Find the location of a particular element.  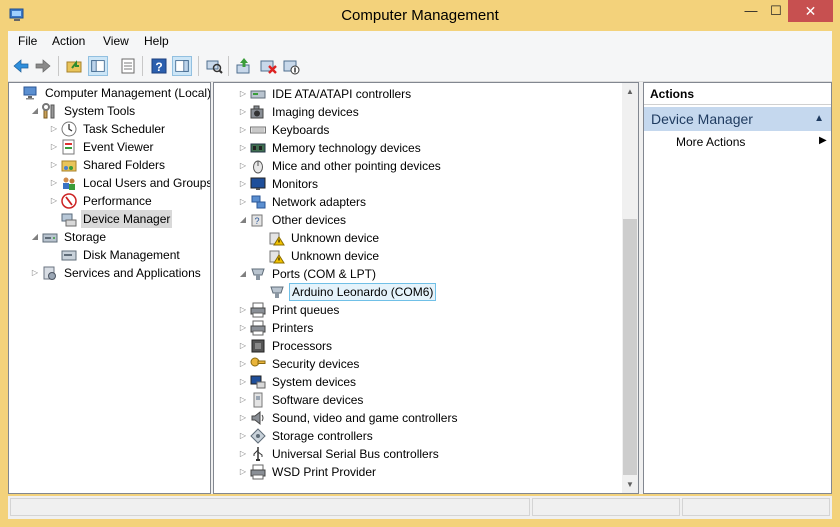

scroll-down-button: ▼ is located at coordinates (630, 484).